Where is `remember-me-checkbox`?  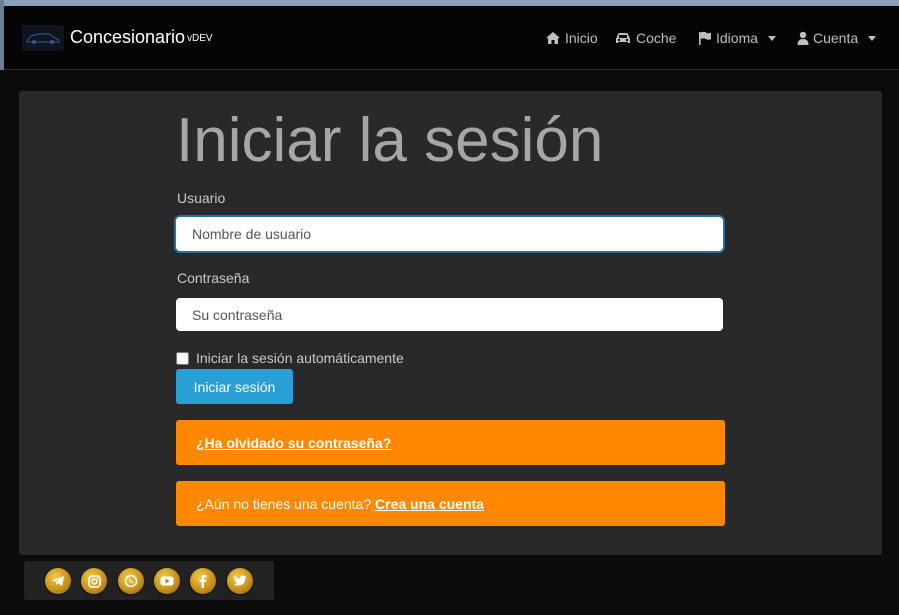
remember-me-checkbox is located at coordinates (182, 358).